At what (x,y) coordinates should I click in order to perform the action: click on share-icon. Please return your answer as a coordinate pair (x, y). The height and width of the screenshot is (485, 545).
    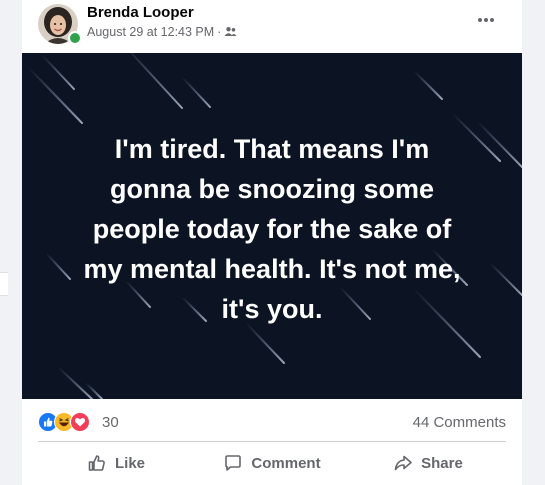
    Looking at the image, I should click on (403, 463).